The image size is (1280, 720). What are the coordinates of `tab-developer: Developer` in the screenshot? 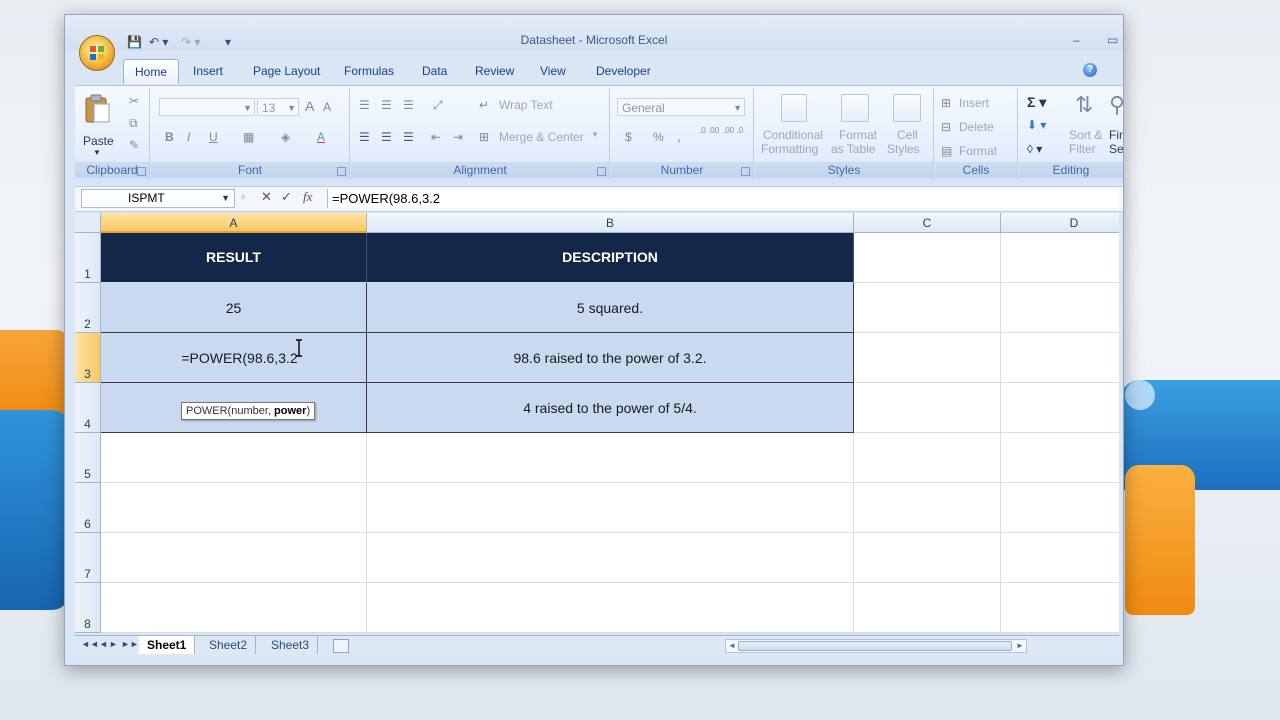 It's located at (623, 71).